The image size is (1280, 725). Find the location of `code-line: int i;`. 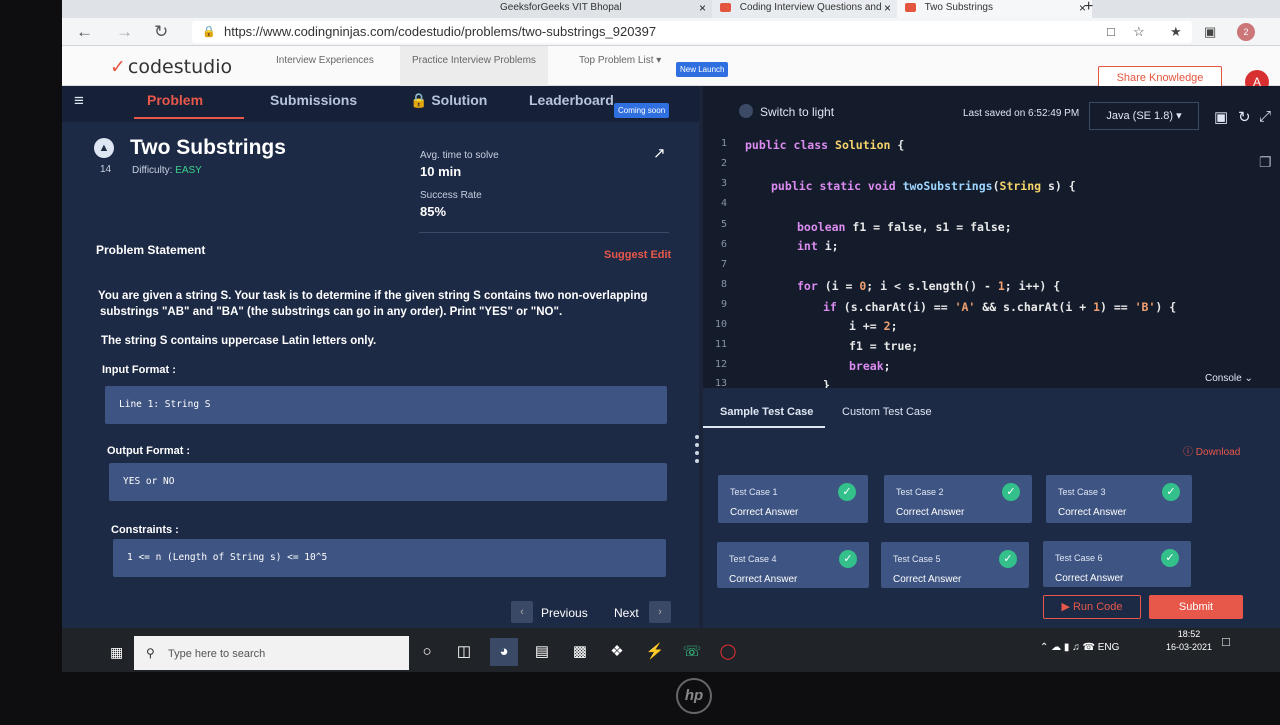

code-line: int i; is located at coordinates (818, 246).